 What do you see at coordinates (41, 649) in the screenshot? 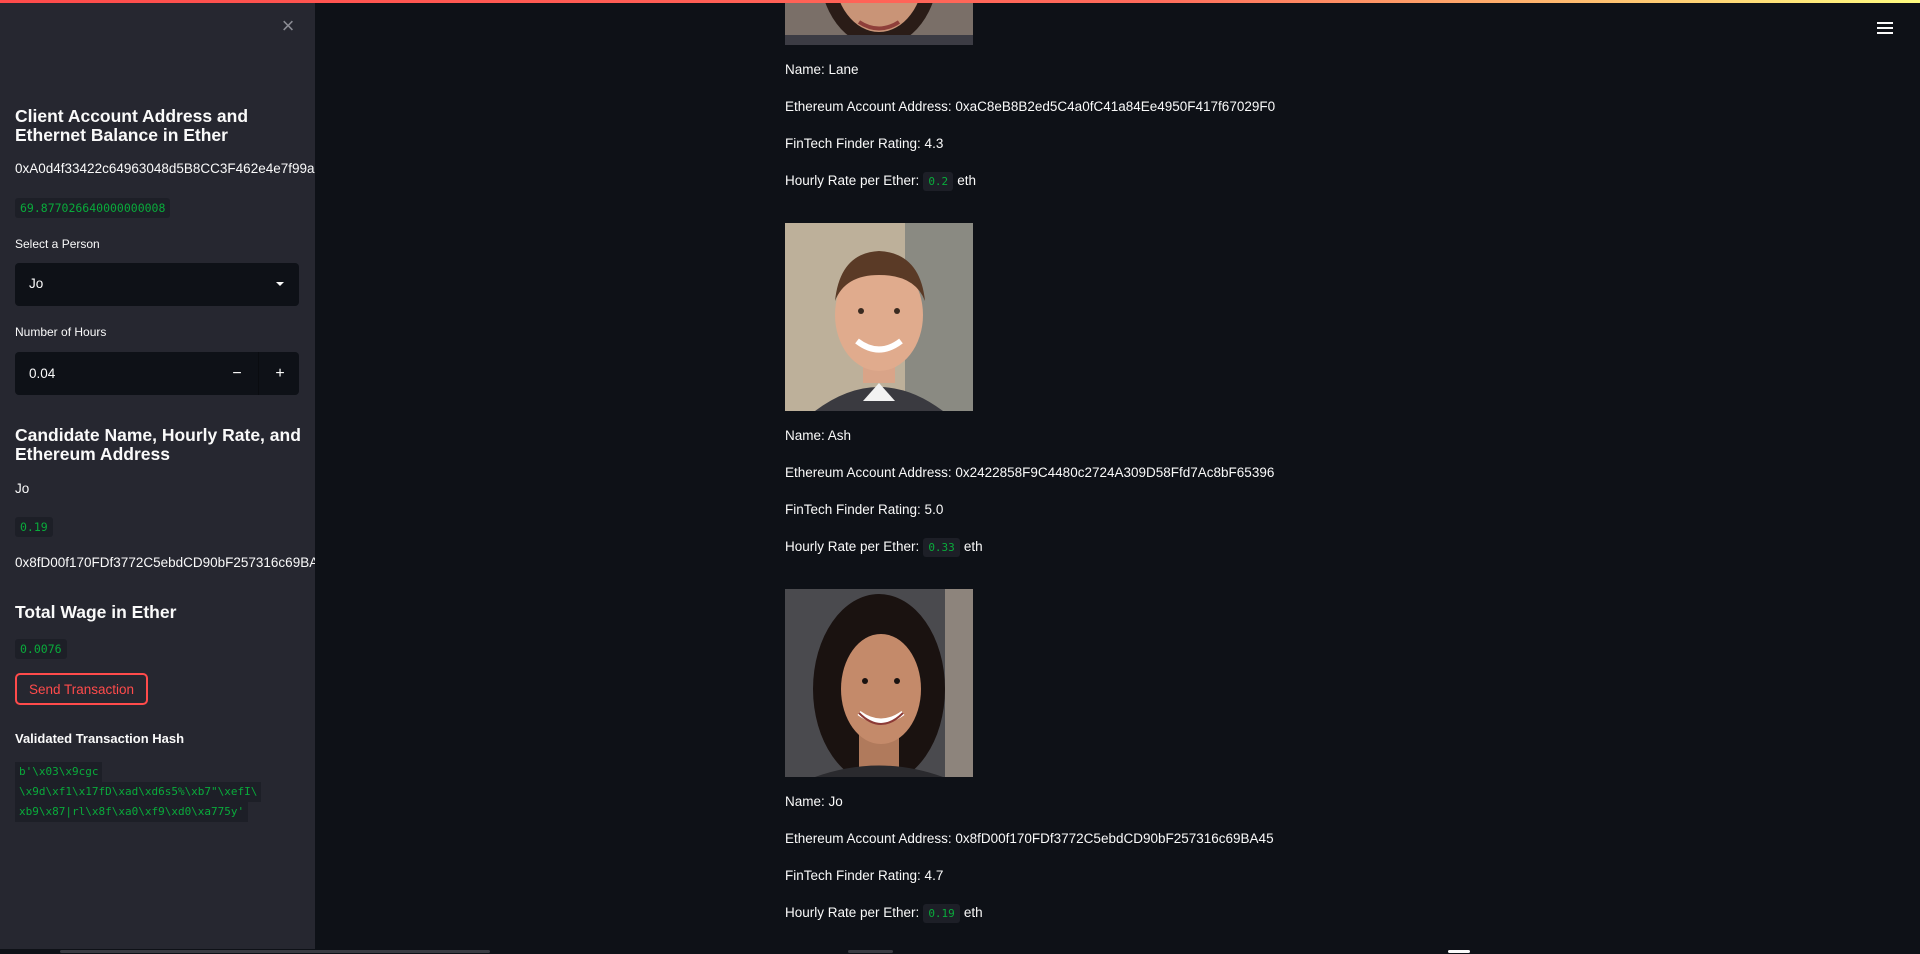
I see `wage-value: 0.0076` at bounding box center [41, 649].